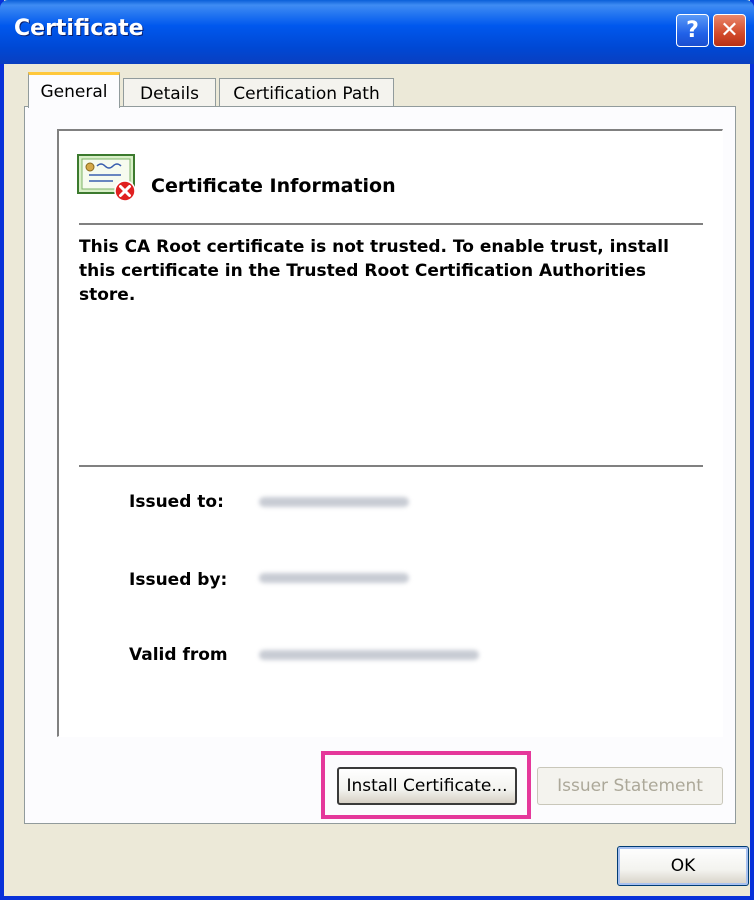 This screenshot has width=754, height=900. Describe the element at coordinates (391, 224) in the screenshot. I see `header-divider` at that location.